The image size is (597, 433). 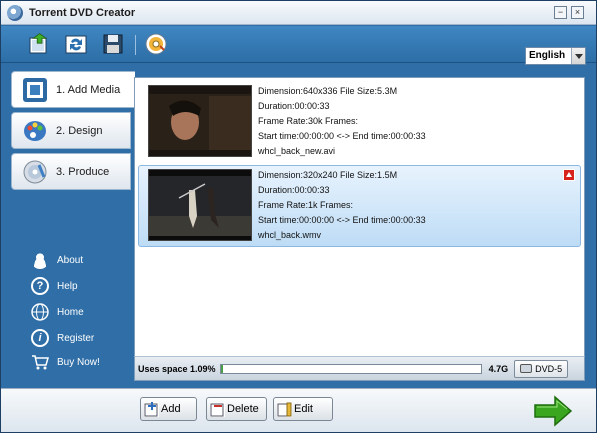 What do you see at coordinates (290, 235) in the screenshot?
I see `media-filename: whcl_back.wmv` at bounding box center [290, 235].